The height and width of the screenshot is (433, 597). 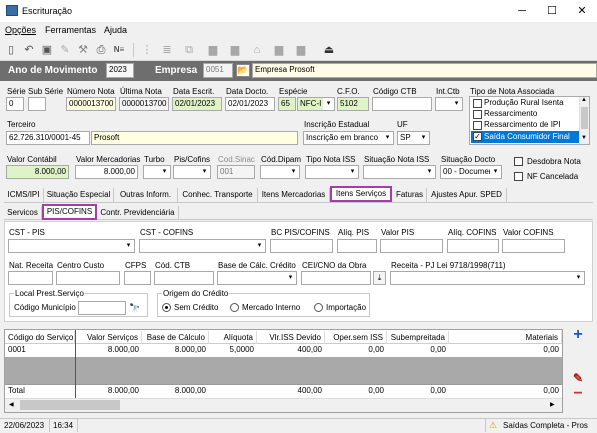 I want to click on ano-input: 2023, so click(x=120, y=70).